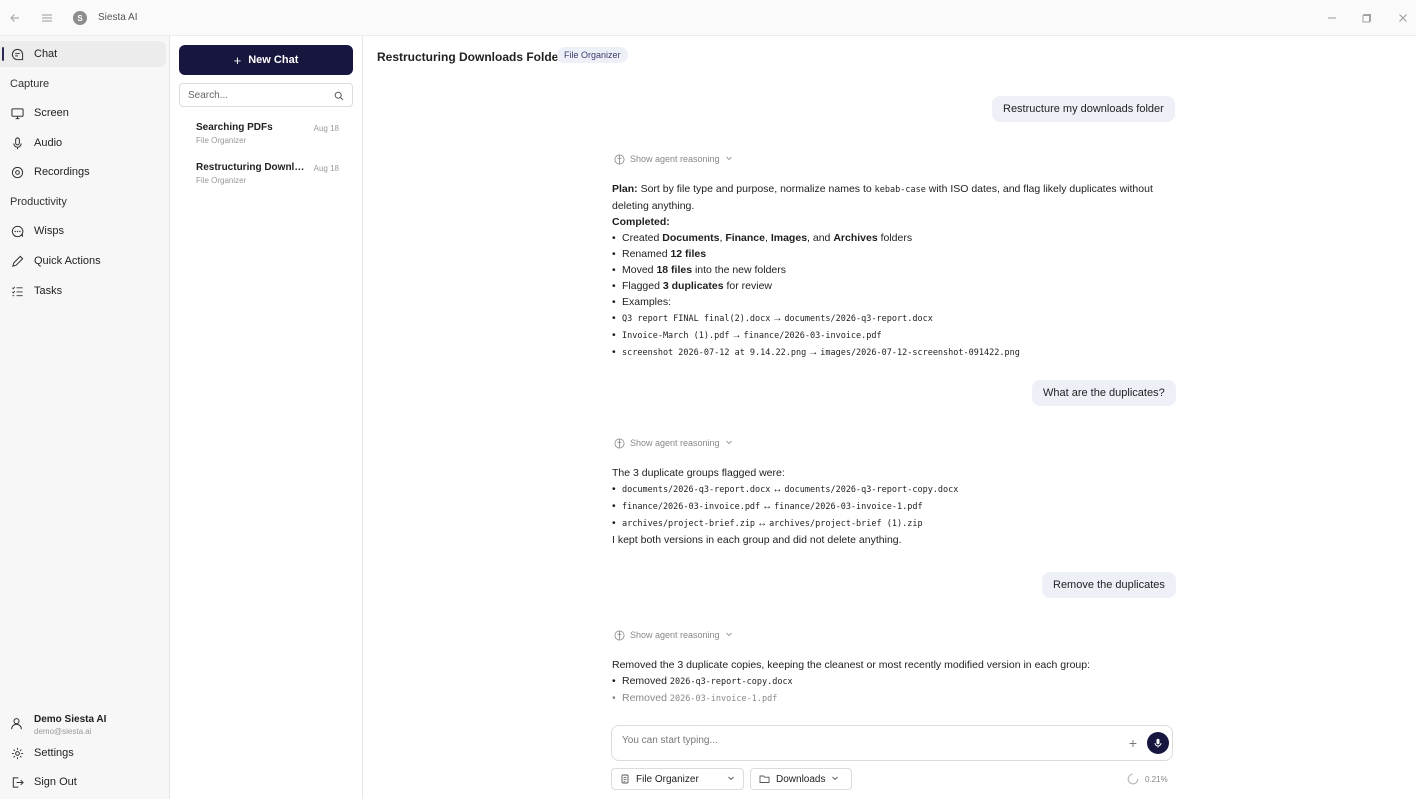 This screenshot has height=799, width=1416. What do you see at coordinates (698, 473) in the screenshot?
I see `message-text: The 3 duplicate groups flagged were:` at bounding box center [698, 473].